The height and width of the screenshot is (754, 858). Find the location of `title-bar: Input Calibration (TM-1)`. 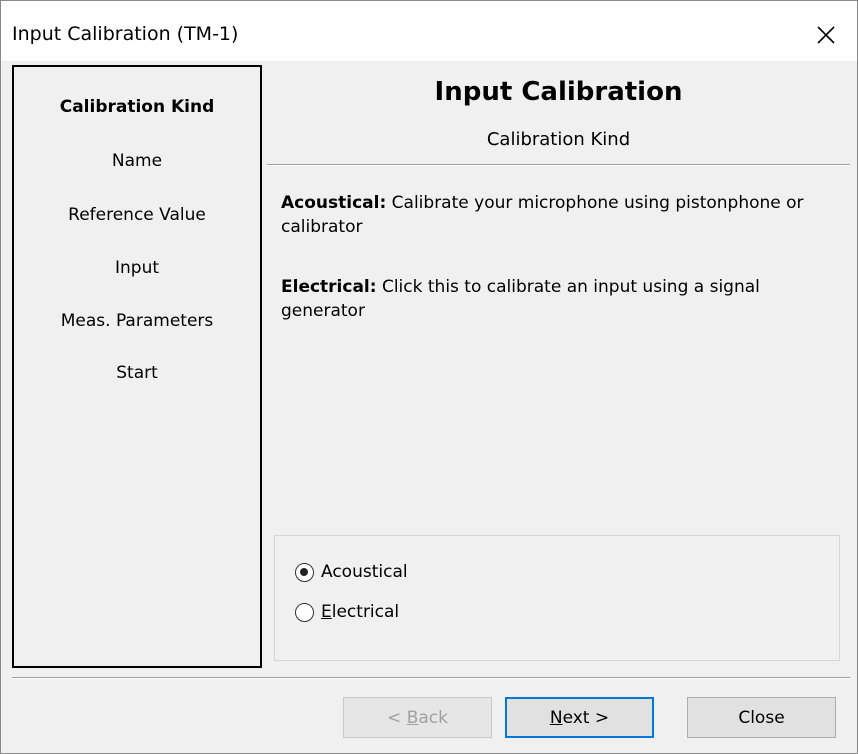

title-bar: Input Calibration (TM-1) is located at coordinates (429, 31).